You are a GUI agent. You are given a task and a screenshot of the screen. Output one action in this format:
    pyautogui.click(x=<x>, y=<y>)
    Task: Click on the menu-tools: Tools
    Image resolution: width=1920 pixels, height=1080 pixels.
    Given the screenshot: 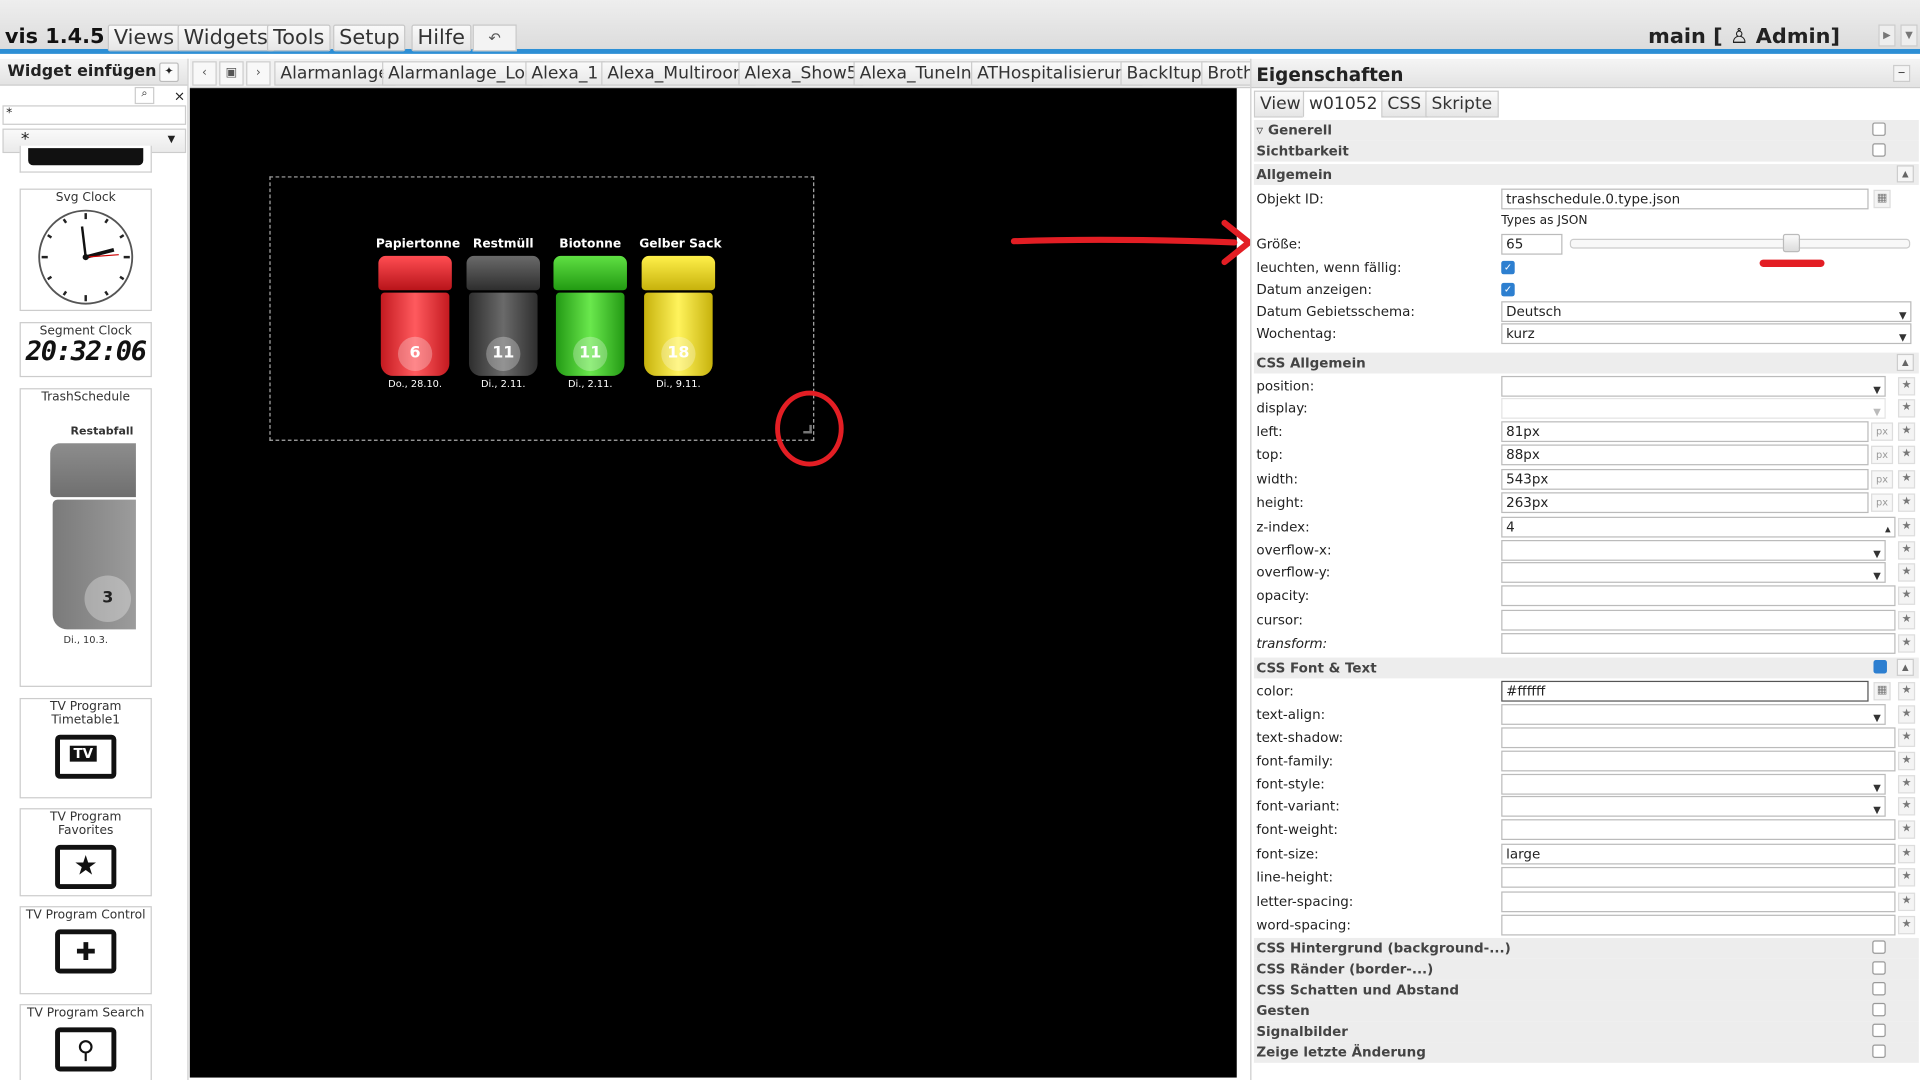 What is the action you would take?
    pyautogui.click(x=298, y=38)
    